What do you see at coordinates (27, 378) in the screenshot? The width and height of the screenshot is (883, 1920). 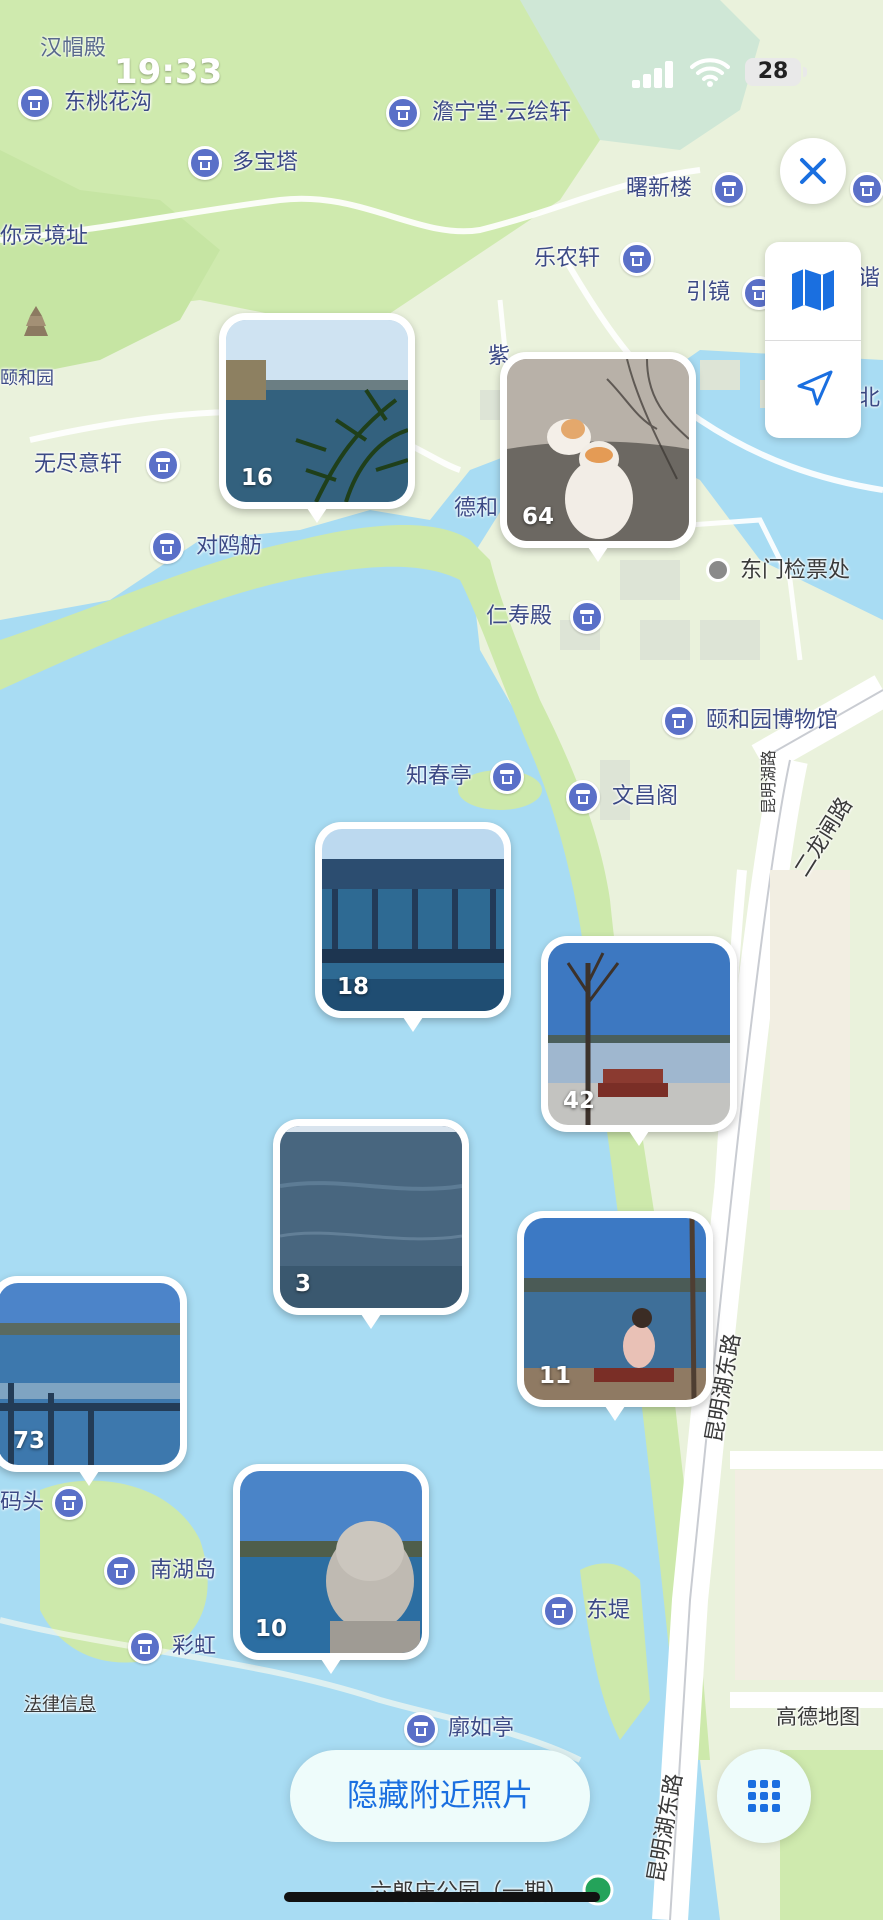 I see `map-label: 颐和园` at bounding box center [27, 378].